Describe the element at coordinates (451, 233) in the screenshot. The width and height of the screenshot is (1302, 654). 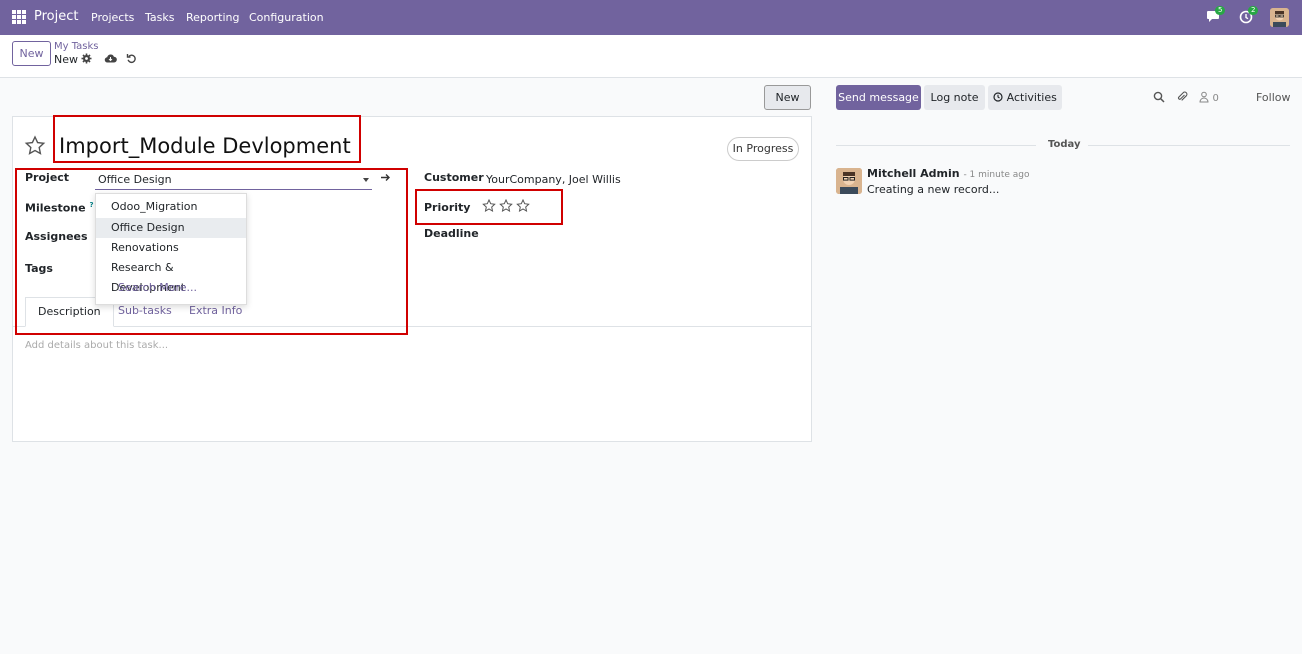
I see `deadline-label: Deadline` at that location.